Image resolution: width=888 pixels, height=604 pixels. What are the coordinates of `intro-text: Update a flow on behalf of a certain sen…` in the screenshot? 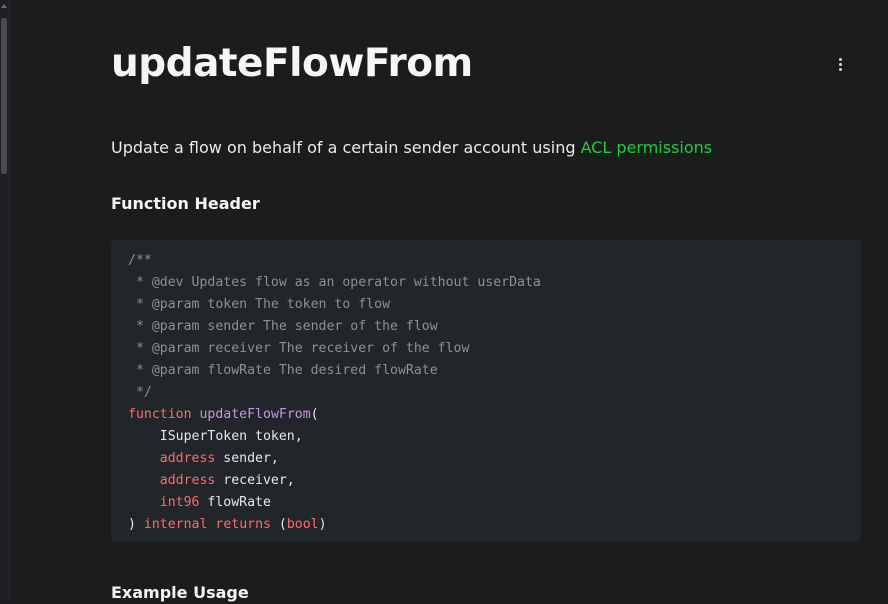 It's located at (346, 147).